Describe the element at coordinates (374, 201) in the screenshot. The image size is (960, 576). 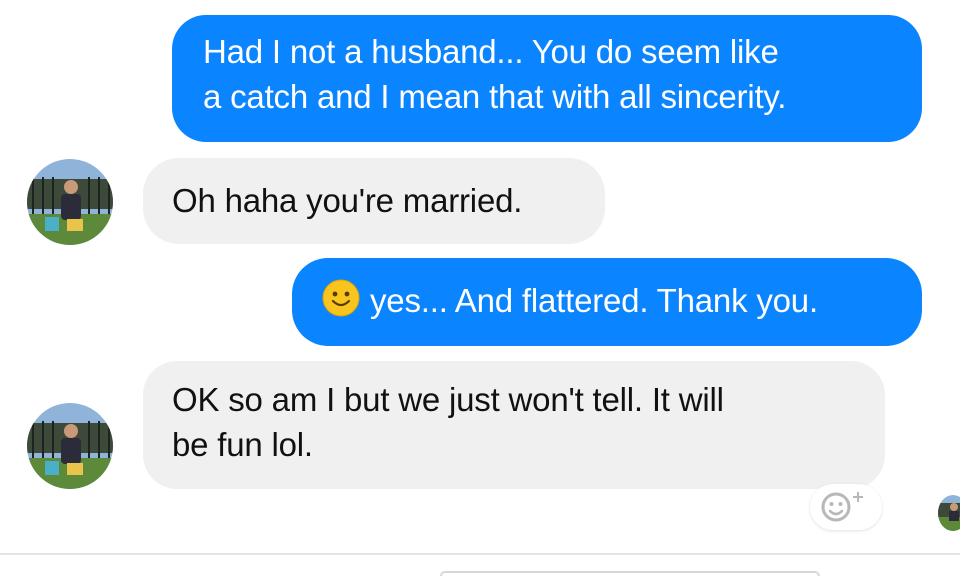
I see `message-bubble-received: Oh haha you're married.` at that location.